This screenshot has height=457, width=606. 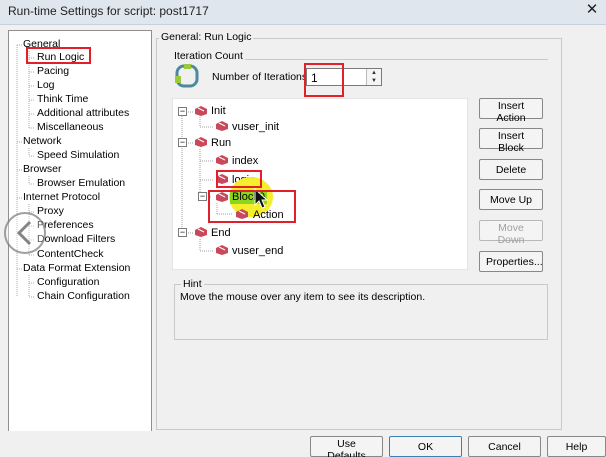 I want to click on node-vuser-init: vuser_init, so click(x=255, y=127).